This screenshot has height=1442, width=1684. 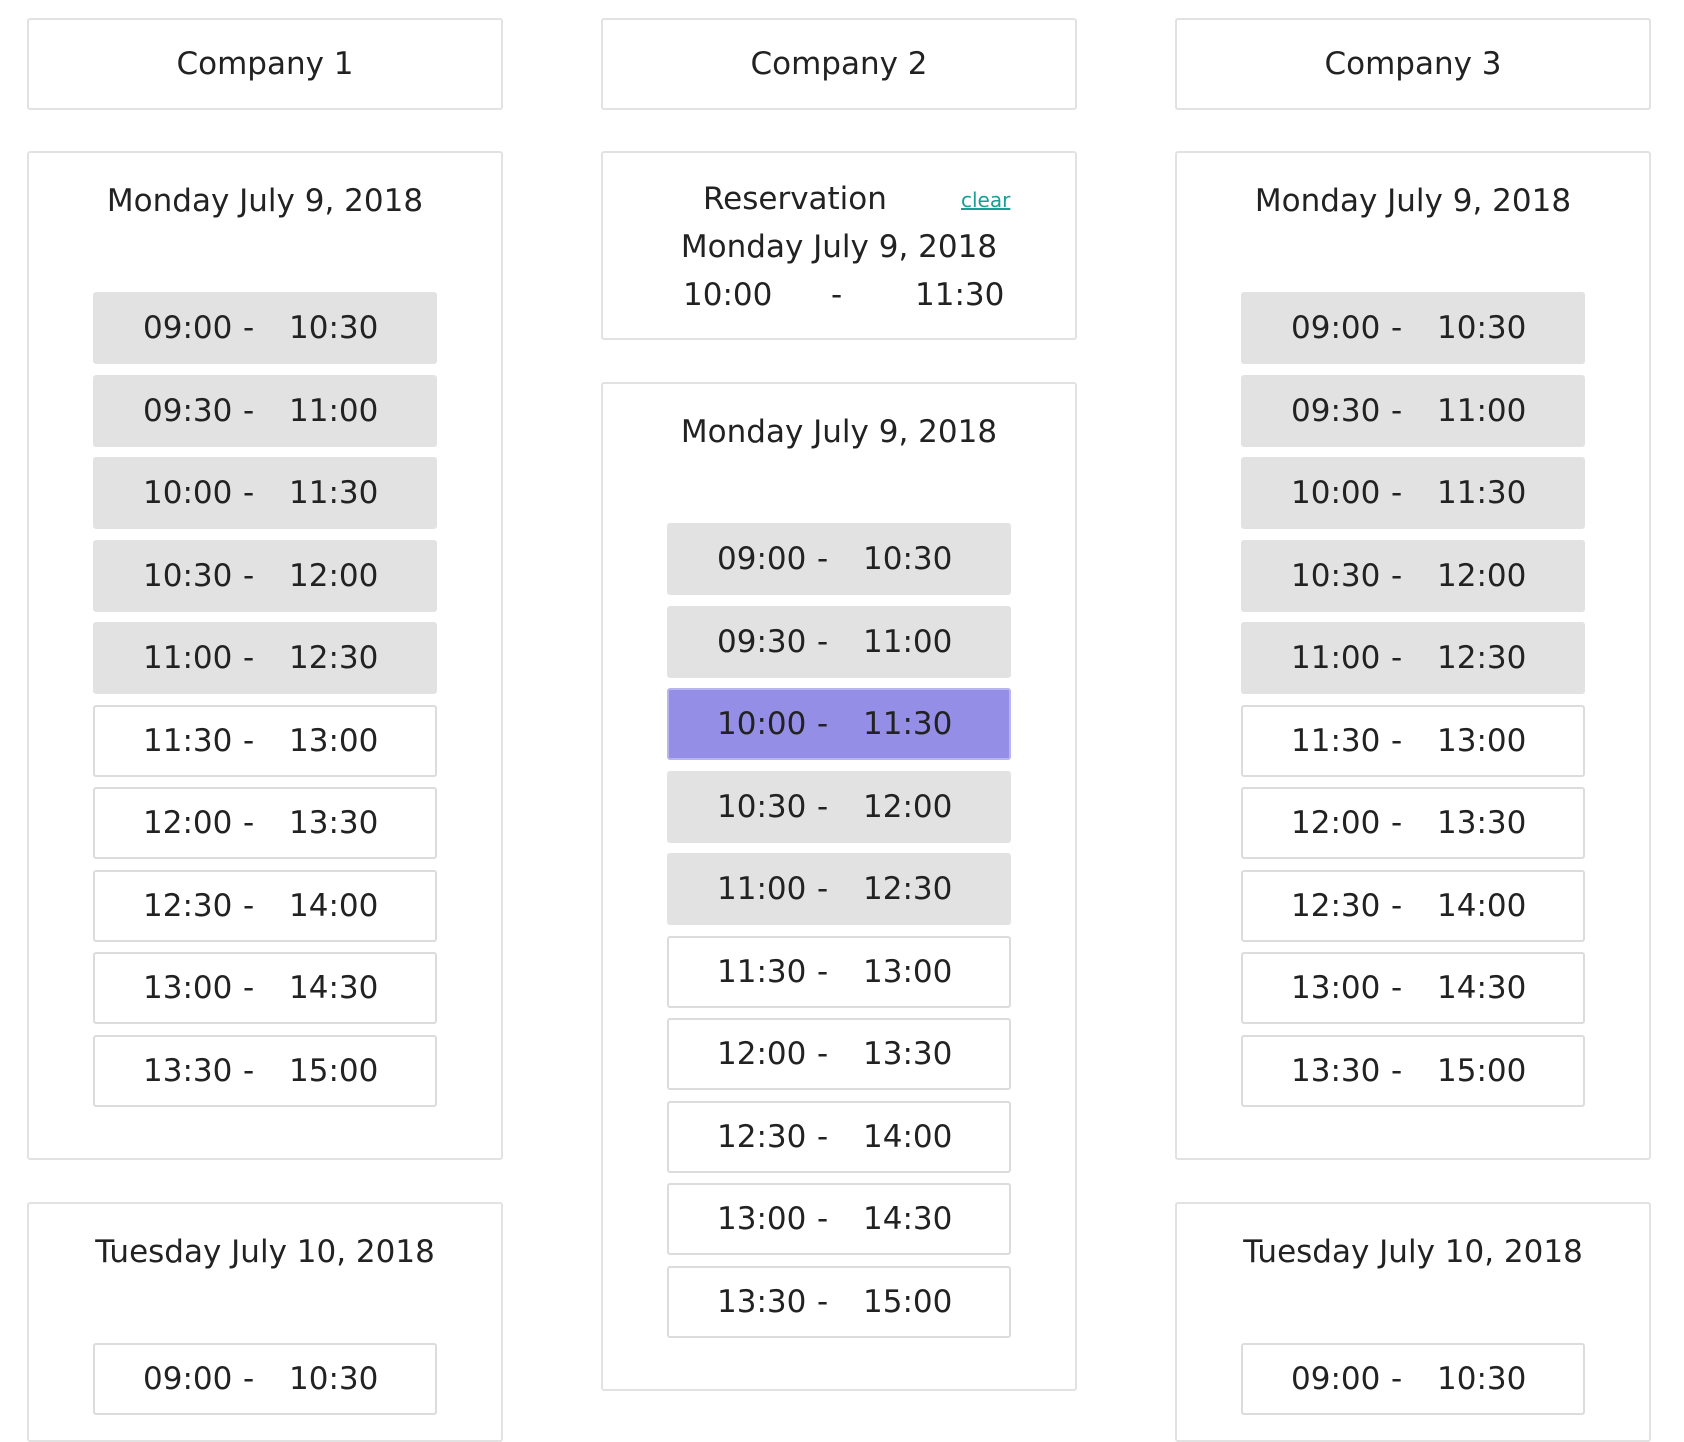 I want to click on slot-start: 13:00, so click(x=1336, y=988).